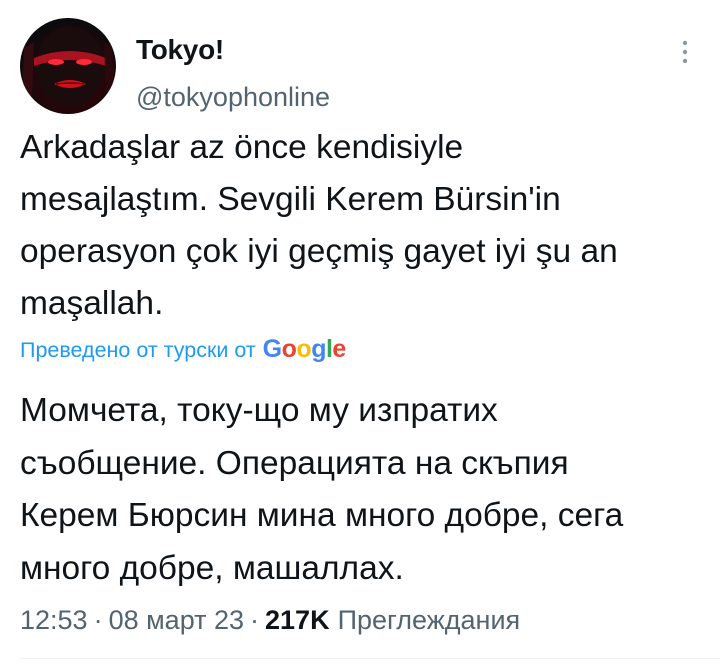 The height and width of the screenshot is (667, 720). What do you see at coordinates (176, 620) in the screenshot?
I see `tweet-date: 08 март 23` at bounding box center [176, 620].